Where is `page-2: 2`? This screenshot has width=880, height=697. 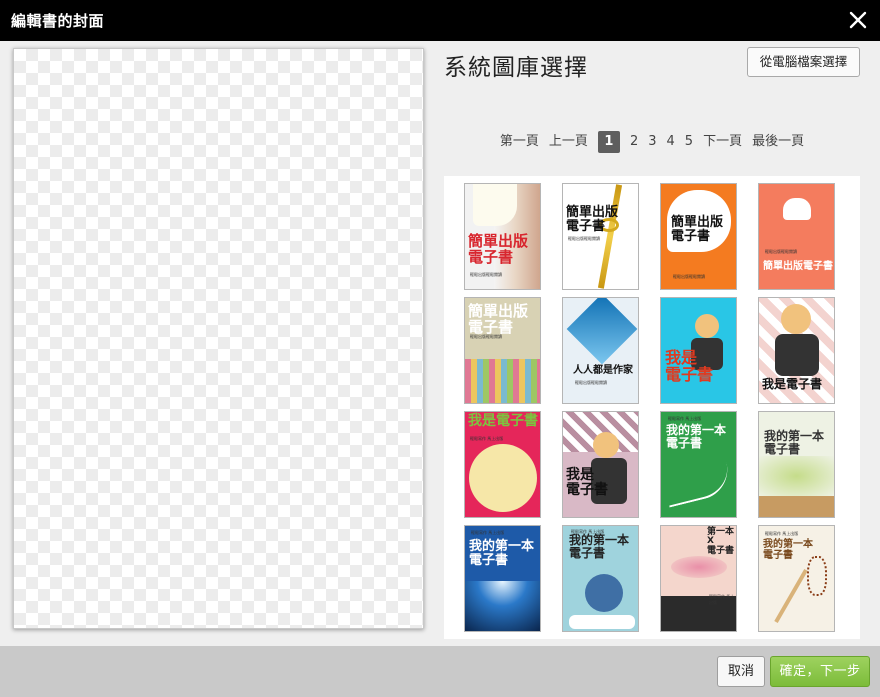 page-2: 2 is located at coordinates (634, 142).